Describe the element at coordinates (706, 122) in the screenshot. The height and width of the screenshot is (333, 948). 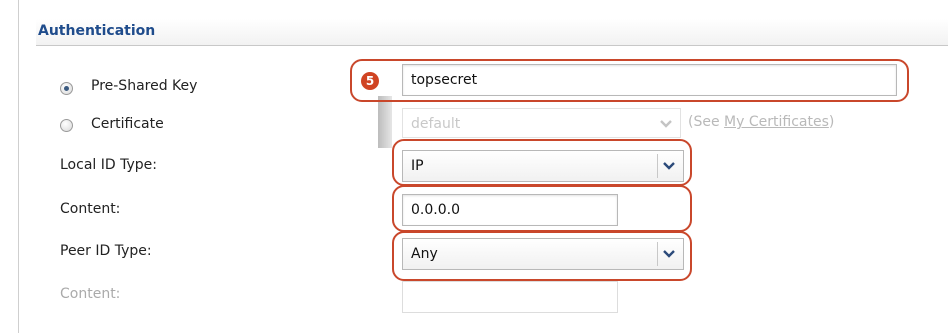
I see `see-certs-prefix: (See` at that location.